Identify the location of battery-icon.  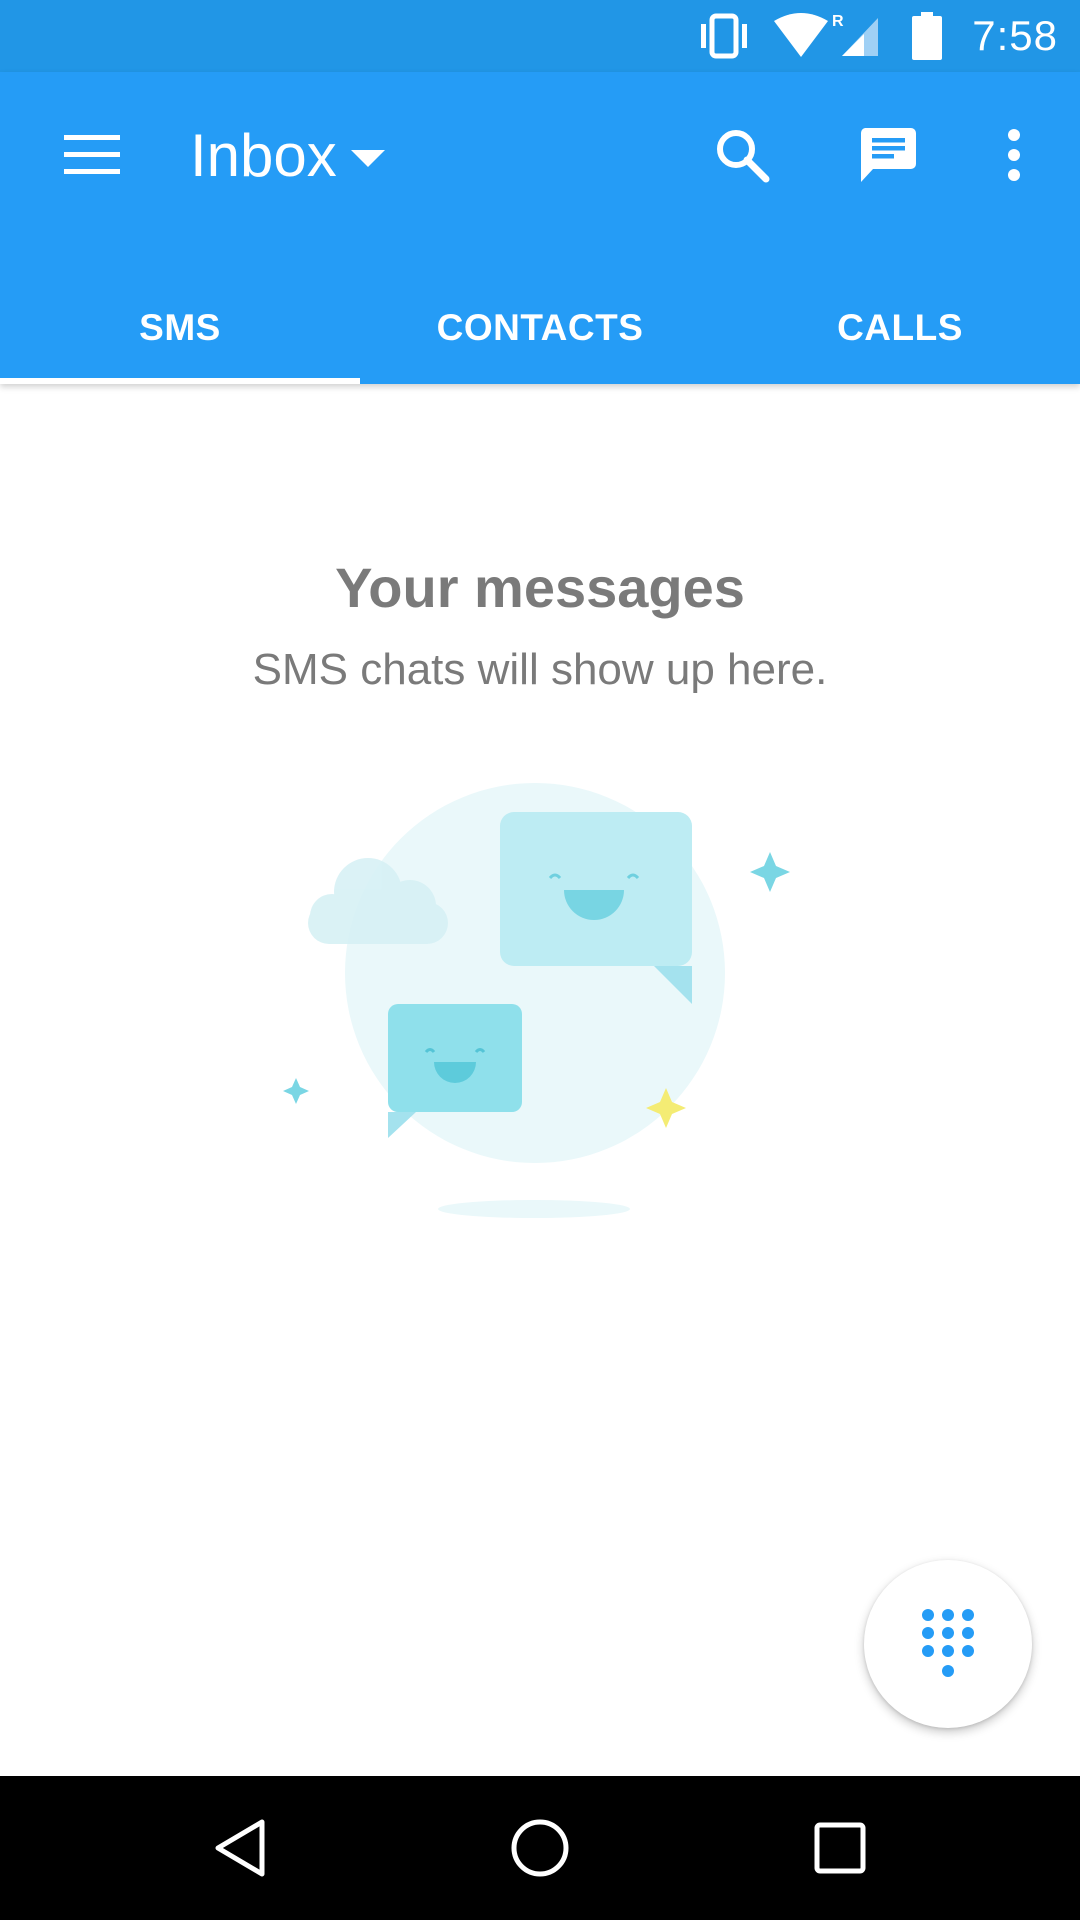
(927, 36).